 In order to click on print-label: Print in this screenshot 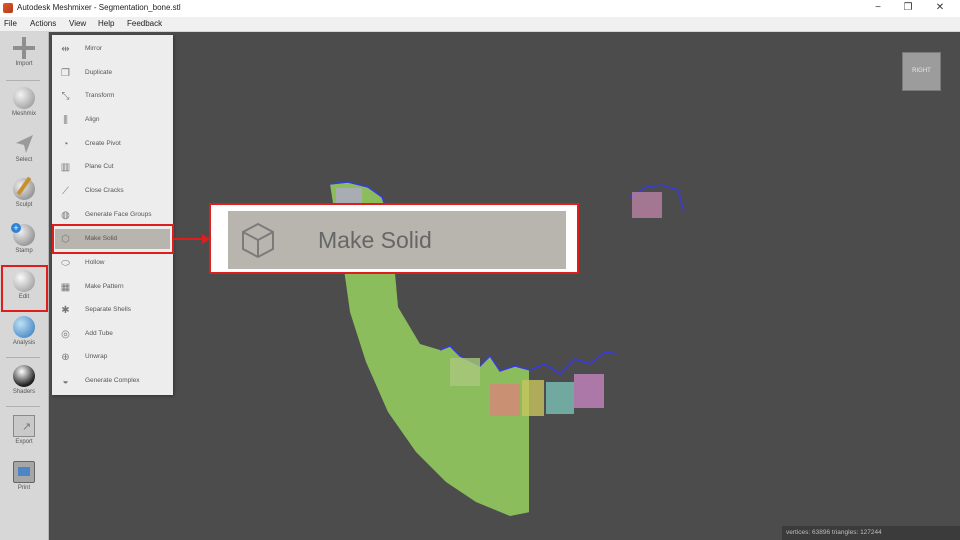, I will do `click(24, 488)`.